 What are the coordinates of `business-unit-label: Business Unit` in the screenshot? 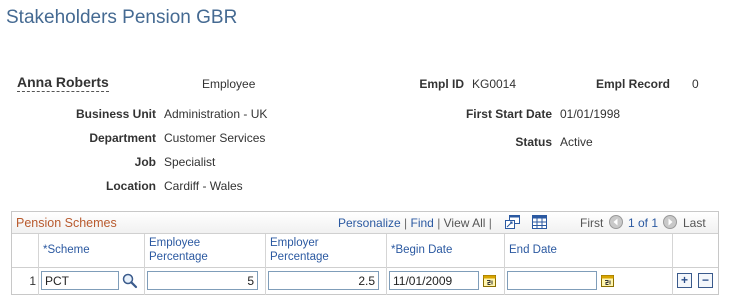 It's located at (115, 114).